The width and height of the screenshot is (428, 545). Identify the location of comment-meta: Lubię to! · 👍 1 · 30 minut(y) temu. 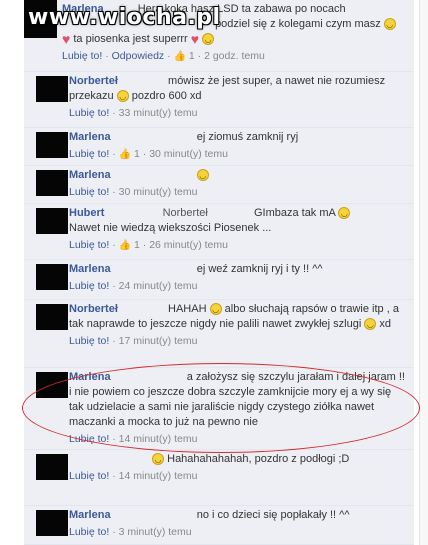
(148, 154).